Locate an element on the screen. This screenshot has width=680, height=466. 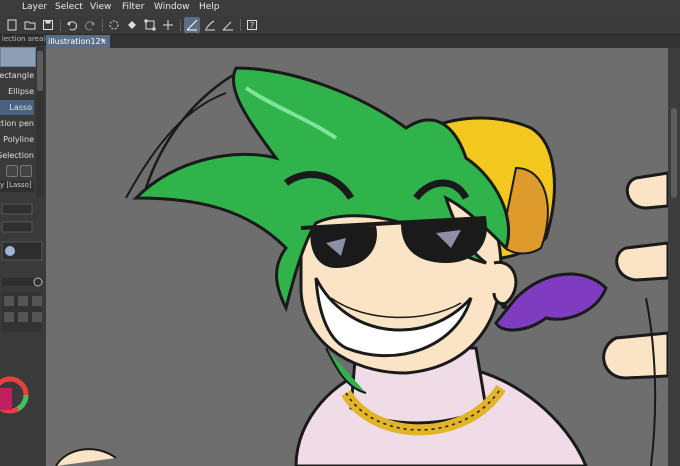
tab-title: illustration12* is located at coordinates (76, 41).